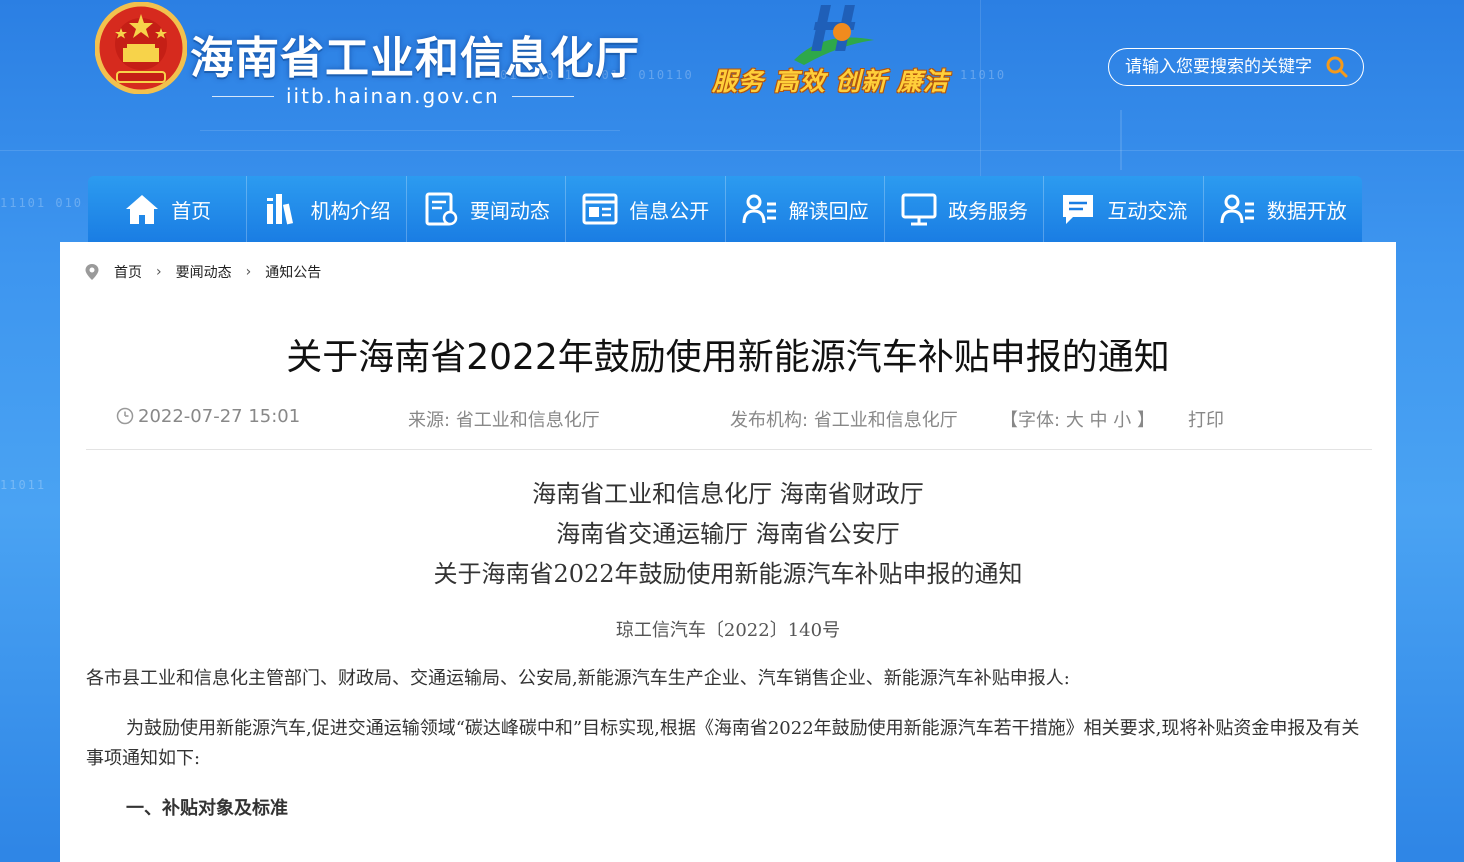 Image resolution: width=1464 pixels, height=862 pixels. What do you see at coordinates (1147, 210) in the screenshot?
I see `nav-label: 互动交流` at bounding box center [1147, 210].